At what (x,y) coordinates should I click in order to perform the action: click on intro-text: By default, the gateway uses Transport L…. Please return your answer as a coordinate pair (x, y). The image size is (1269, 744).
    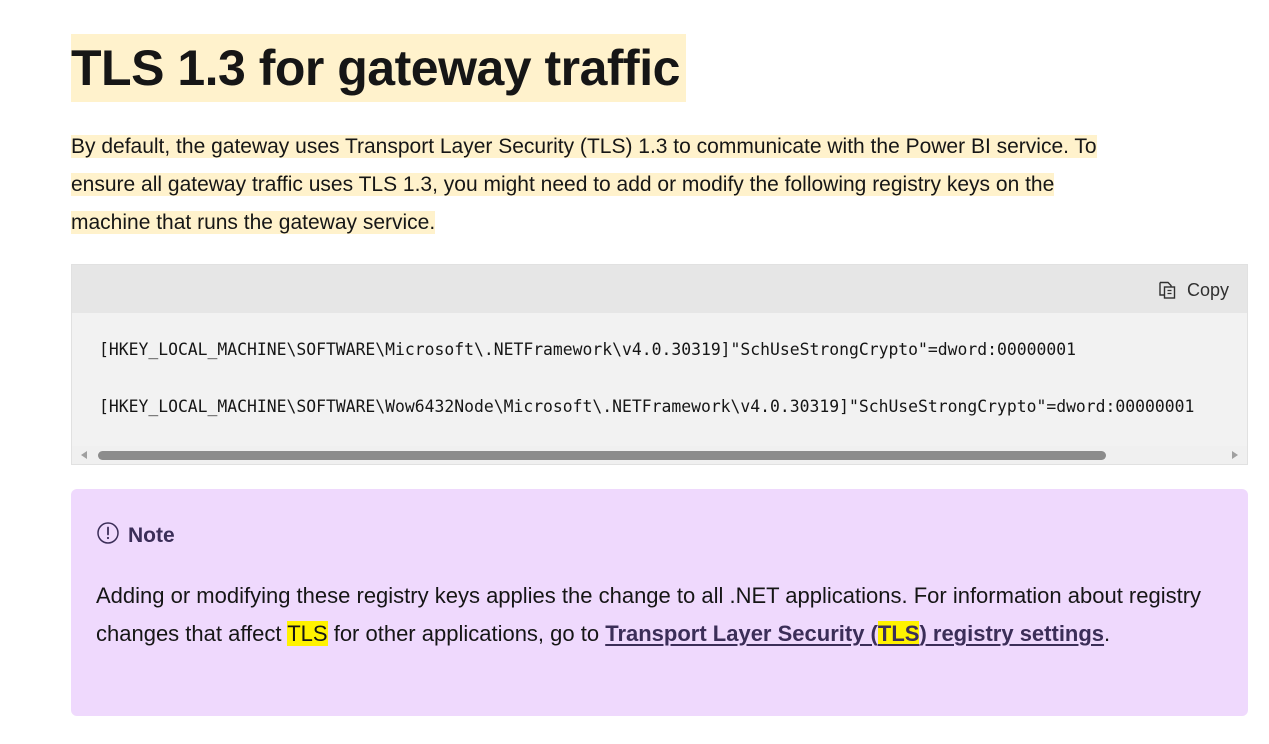
    Looking at the image, I should click on (329, 146).